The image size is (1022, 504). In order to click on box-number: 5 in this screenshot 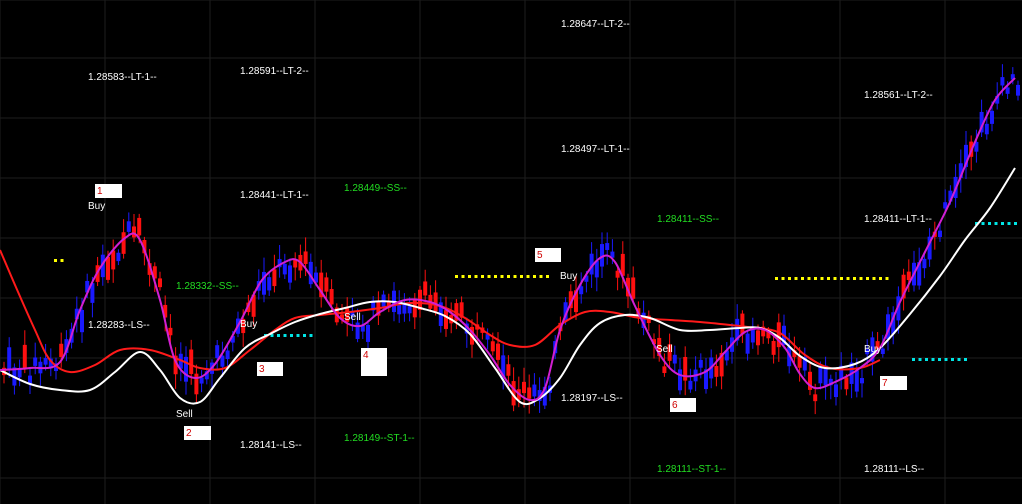, I will do `click(540, 255)`.